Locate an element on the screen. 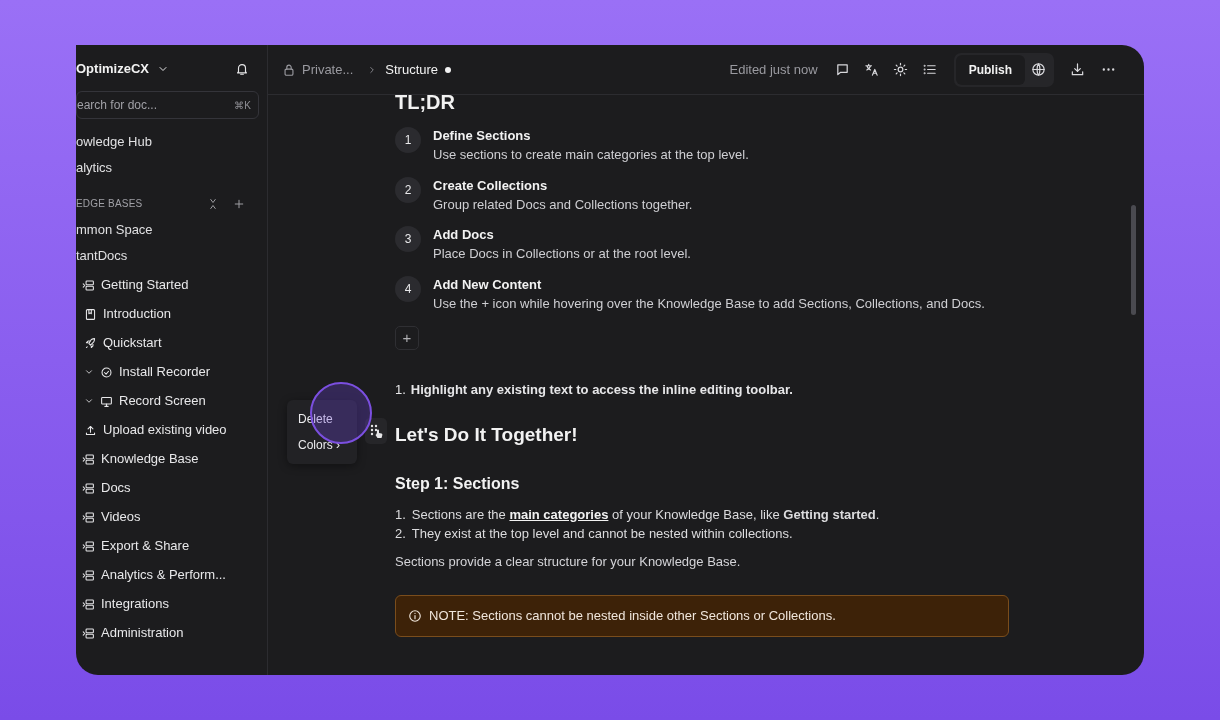 The height and width of the screenshot is (720, 1220). rocket-icon is located at coordinates (90, 343).